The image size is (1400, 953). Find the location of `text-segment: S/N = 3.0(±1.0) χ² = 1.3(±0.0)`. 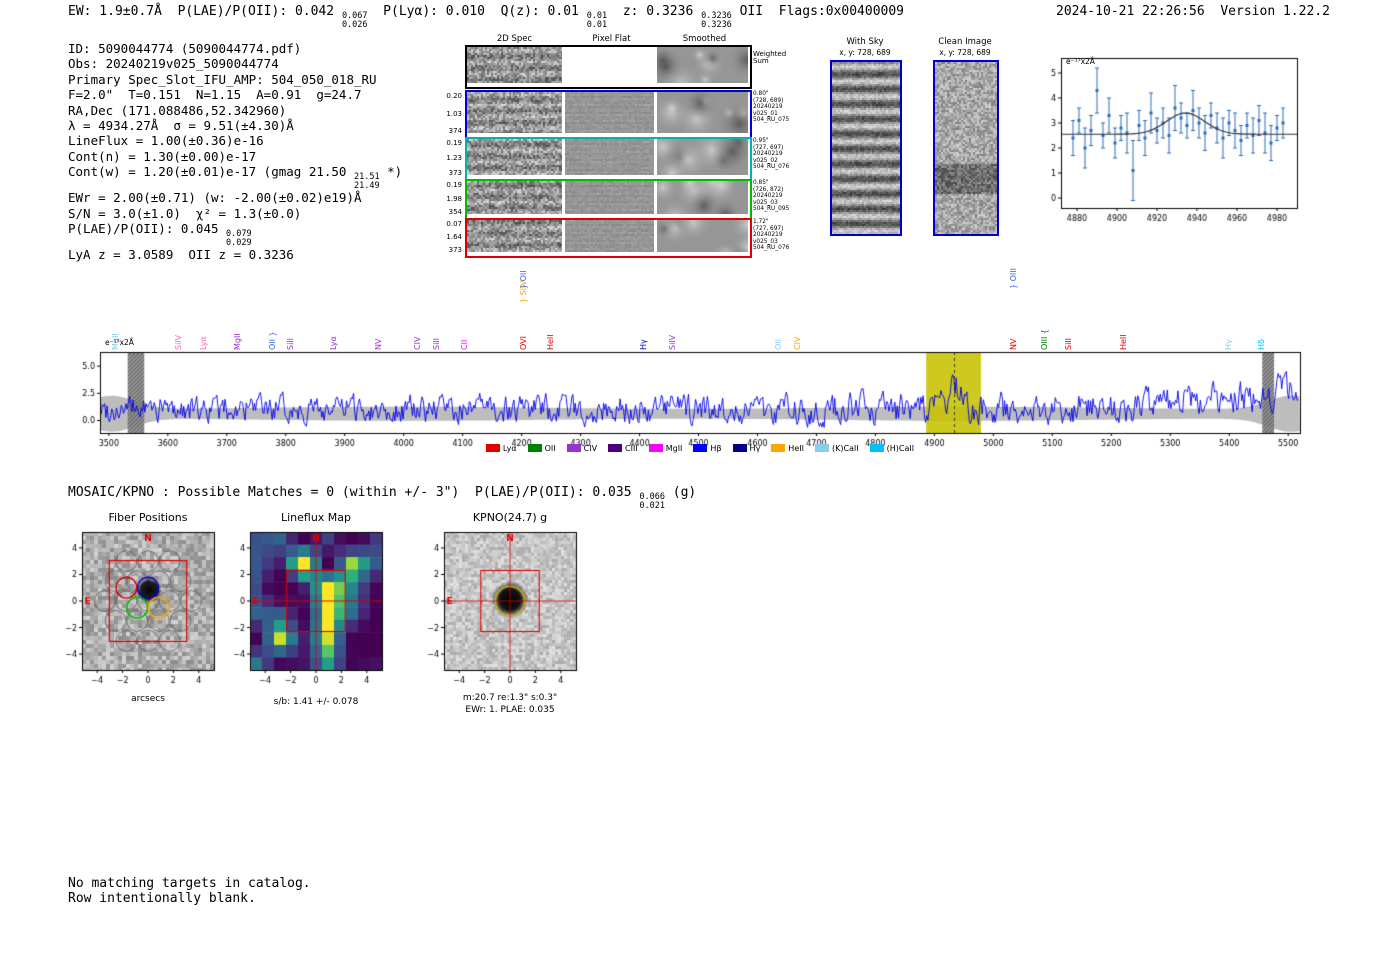

text-segment: S/N = 3.0(±1.0) χ² = 1.3(±0.0) is located at coordinates (185, 213).